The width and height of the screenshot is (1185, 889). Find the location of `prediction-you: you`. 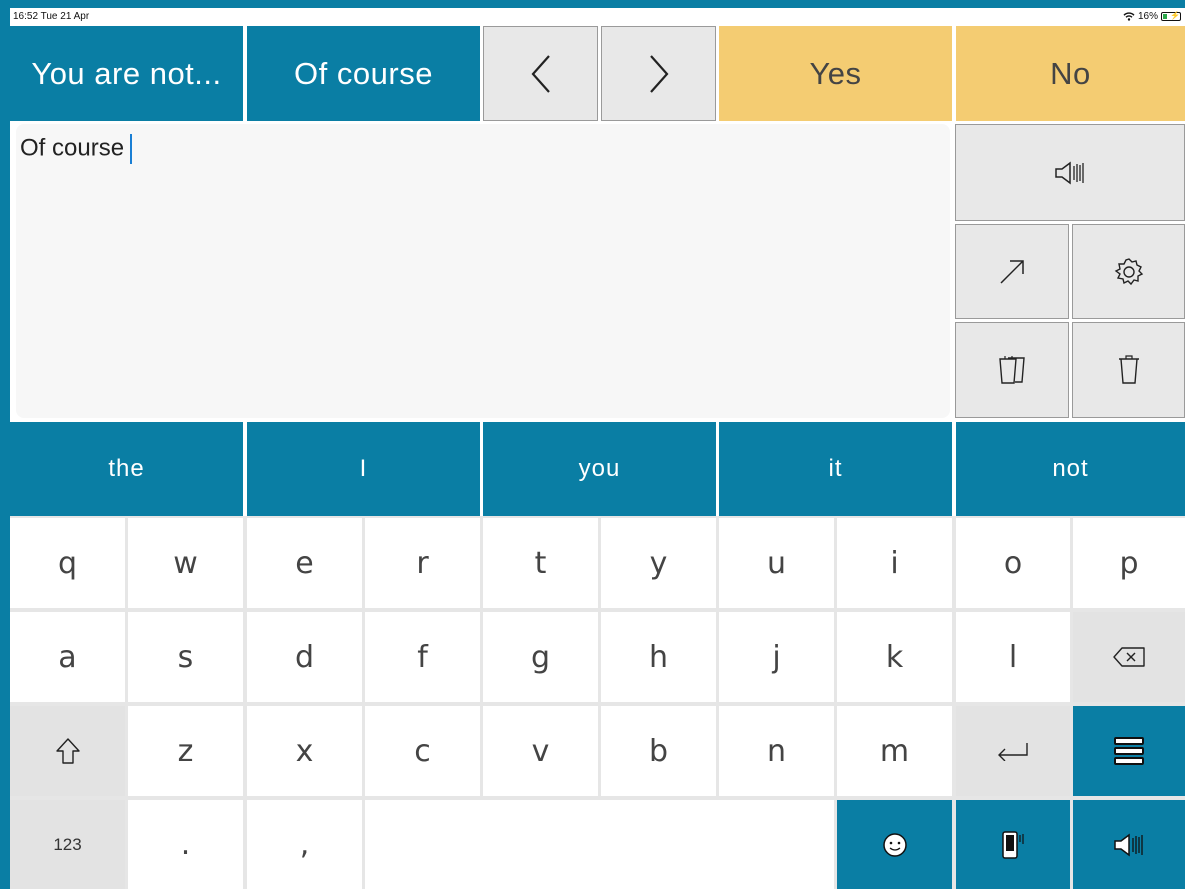

prediction-you: you is located at coordinates (599, 469).